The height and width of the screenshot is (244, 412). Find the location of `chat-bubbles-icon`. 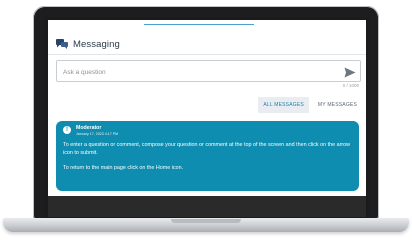

chat-bubbles-icon is located at coordinates (62, 44).